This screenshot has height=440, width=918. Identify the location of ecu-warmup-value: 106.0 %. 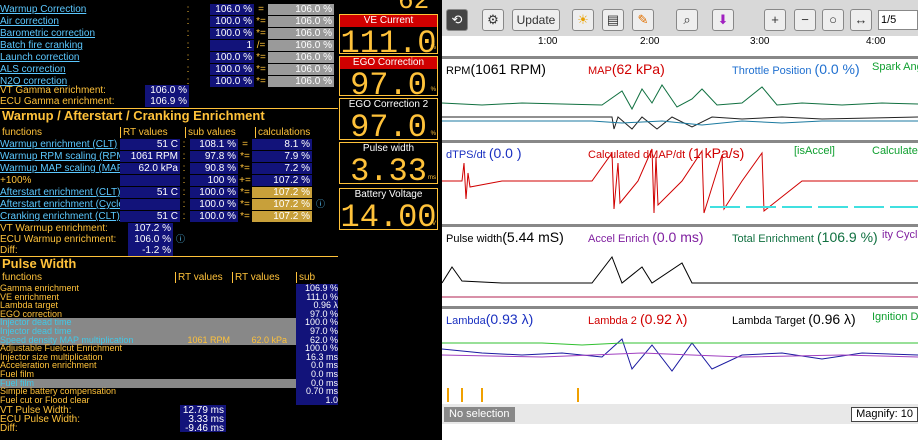
(150, 239).